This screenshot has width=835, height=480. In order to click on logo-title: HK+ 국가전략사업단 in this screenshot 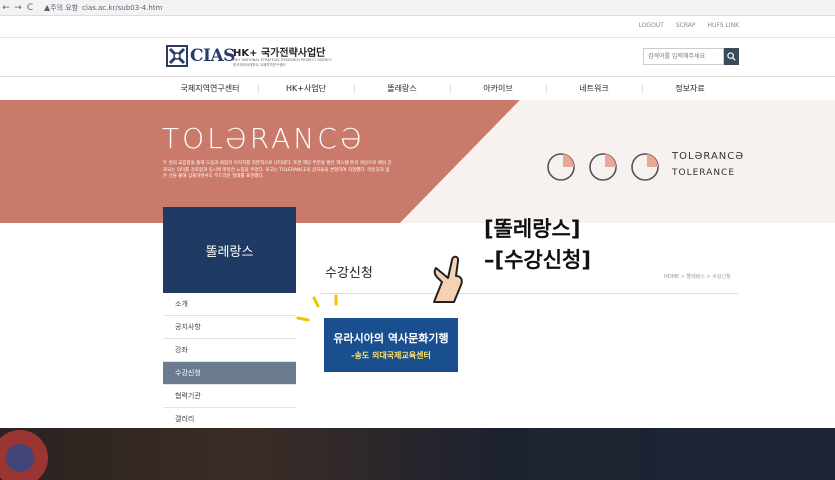, I will do `click(279, 53)`.